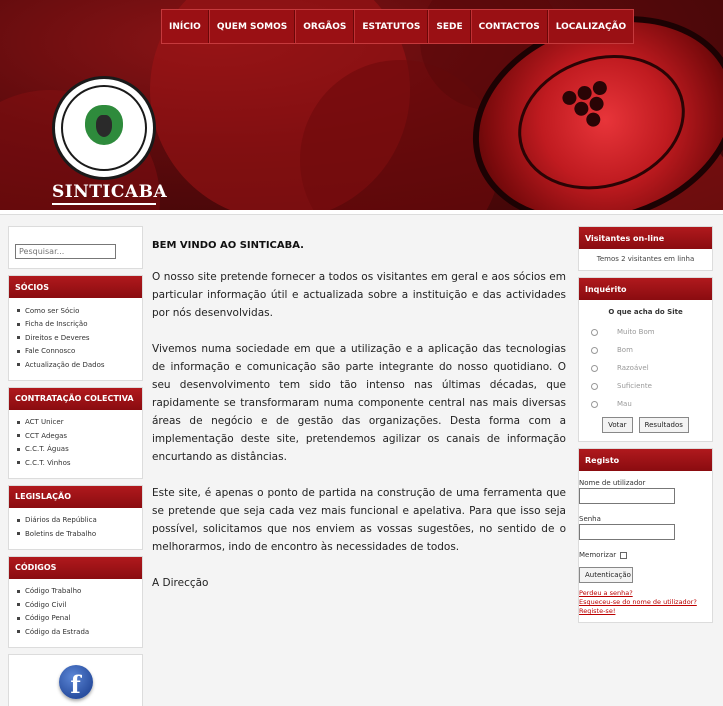  What do you see at coordinates (325, 26) in the screenshot?
I see `nav-orgaos: ORGÃOS` at bounding box center [325, 26].